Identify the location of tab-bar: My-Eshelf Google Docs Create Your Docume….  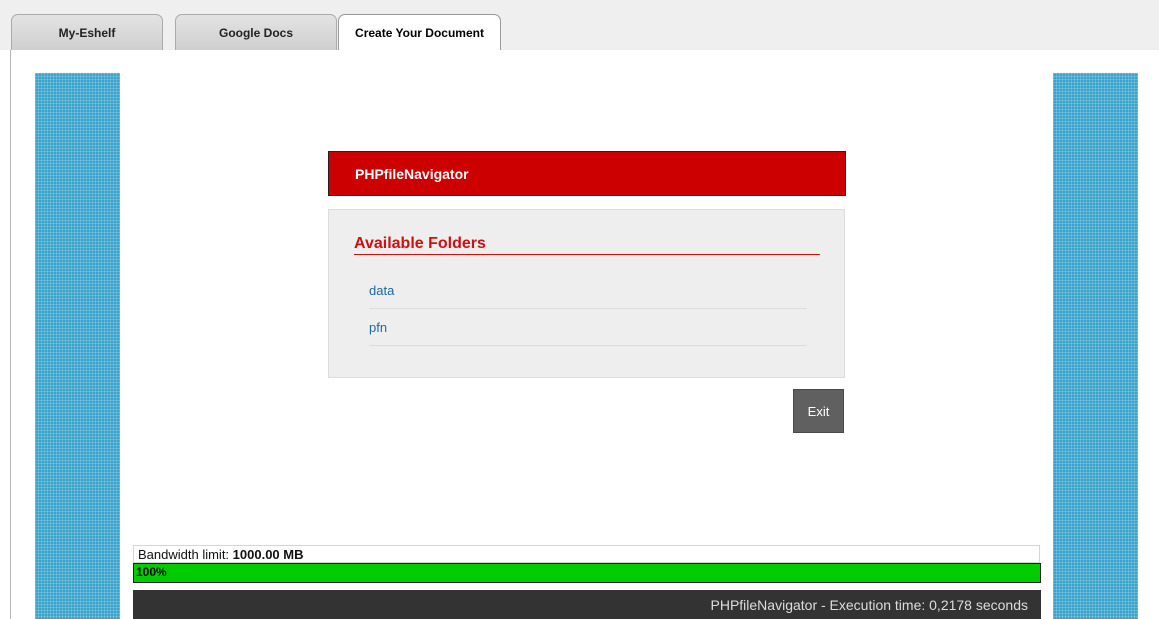
(579, 25).